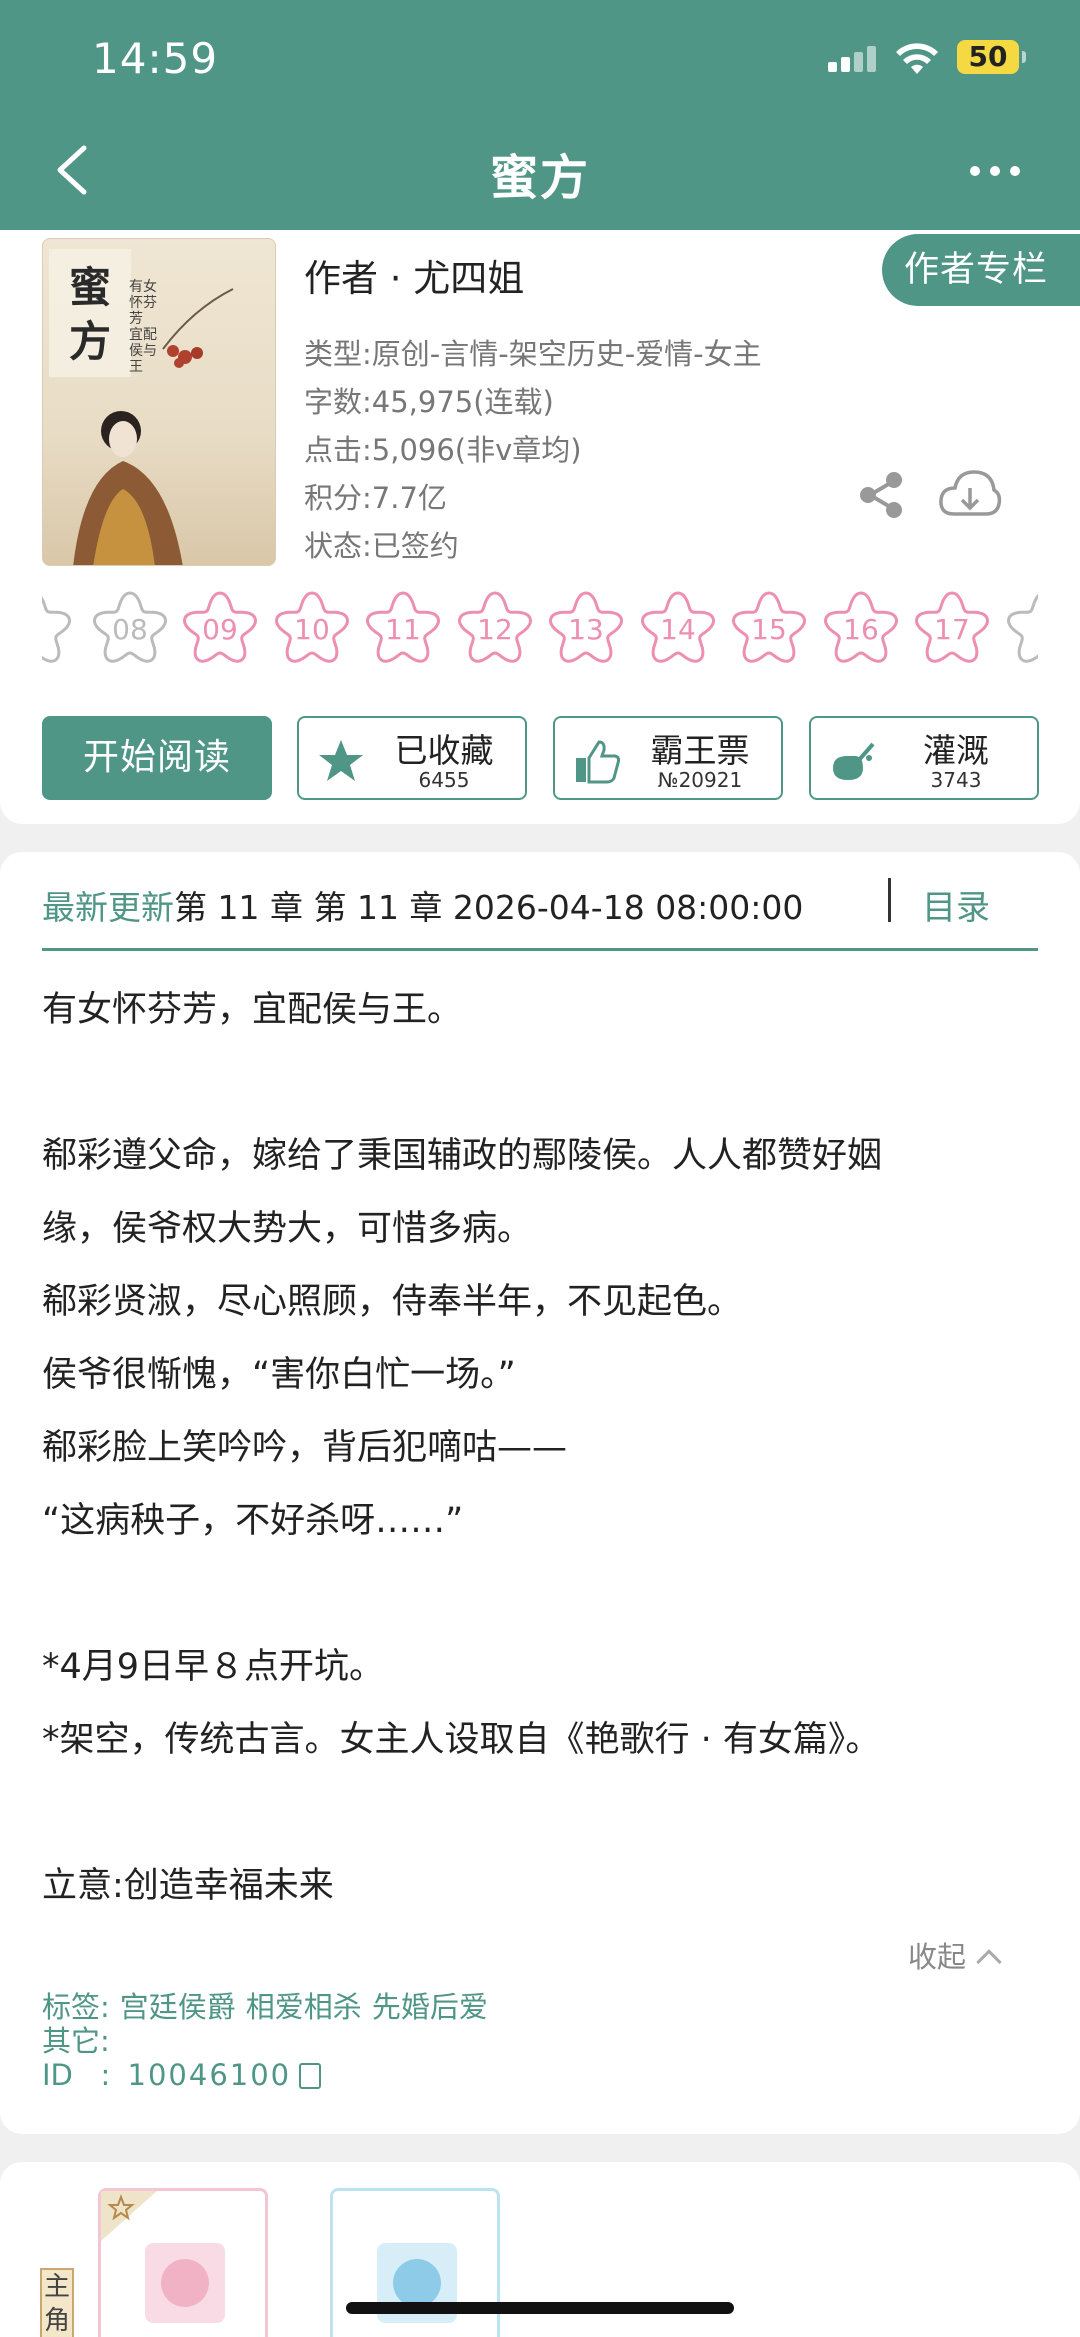 The width and height of the screenshot is (1080, 2337). What do you see at coordinates (540, 2308) in the screenshot?
I see `home-indicator` at bounding box center [540, 2308].